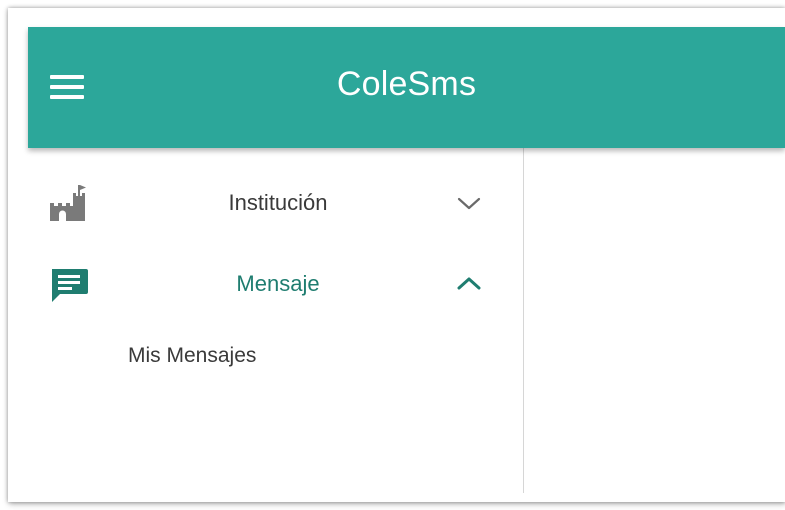 This screenshot has width=785, height=510. I want to click on drawer-item-label: Mensaje, so click(278, 283).